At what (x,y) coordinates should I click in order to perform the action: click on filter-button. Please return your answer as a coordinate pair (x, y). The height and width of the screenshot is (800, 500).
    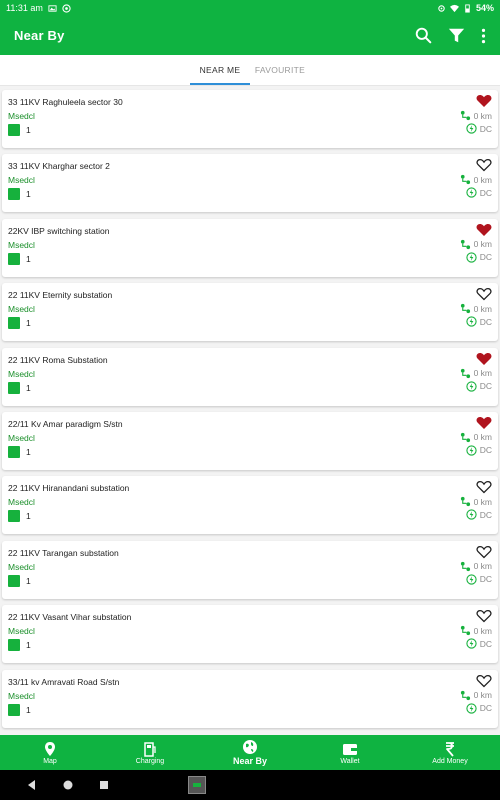
    Looking at the image, I should click on (456, 35).